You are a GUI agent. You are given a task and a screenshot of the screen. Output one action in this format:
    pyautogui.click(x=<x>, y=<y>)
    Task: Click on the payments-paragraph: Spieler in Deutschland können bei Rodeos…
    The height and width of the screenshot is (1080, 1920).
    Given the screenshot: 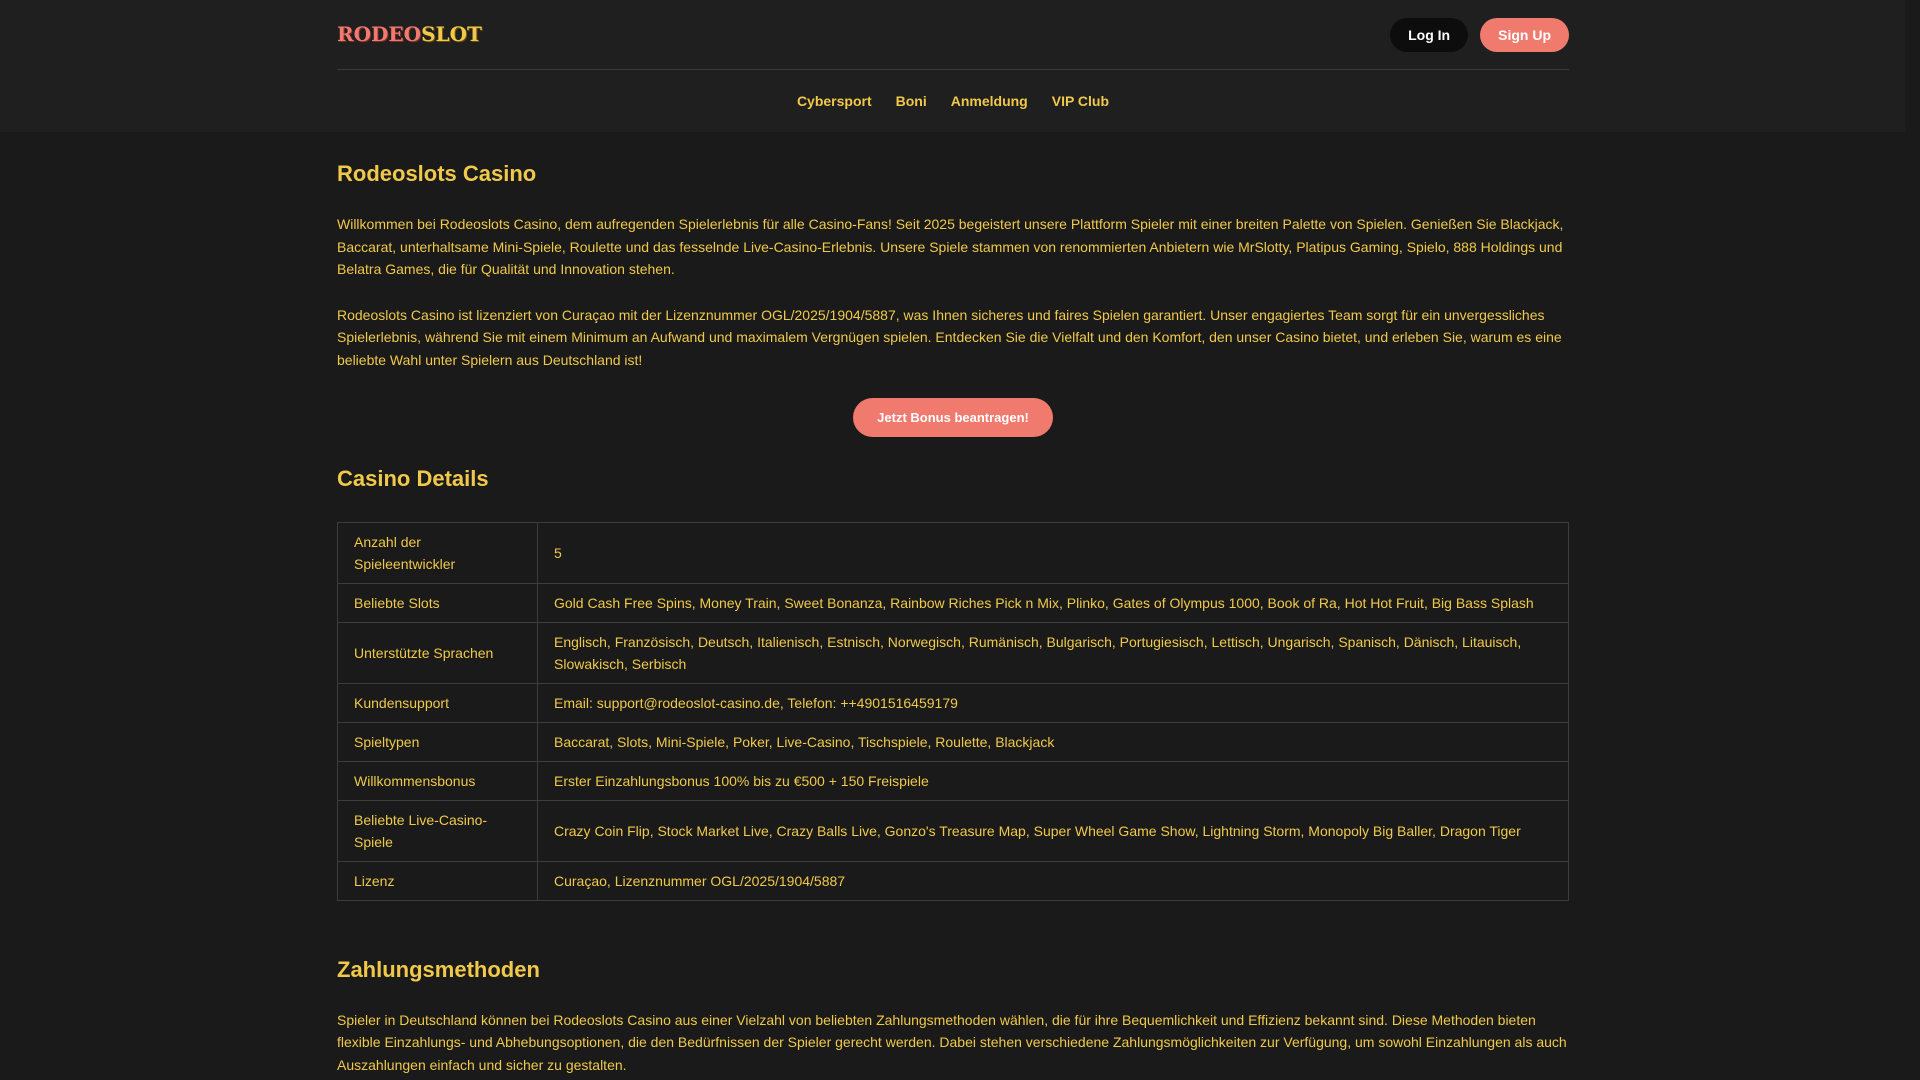 What is the action you would take?
    pyautogui.click(x=952, y=1042)
    